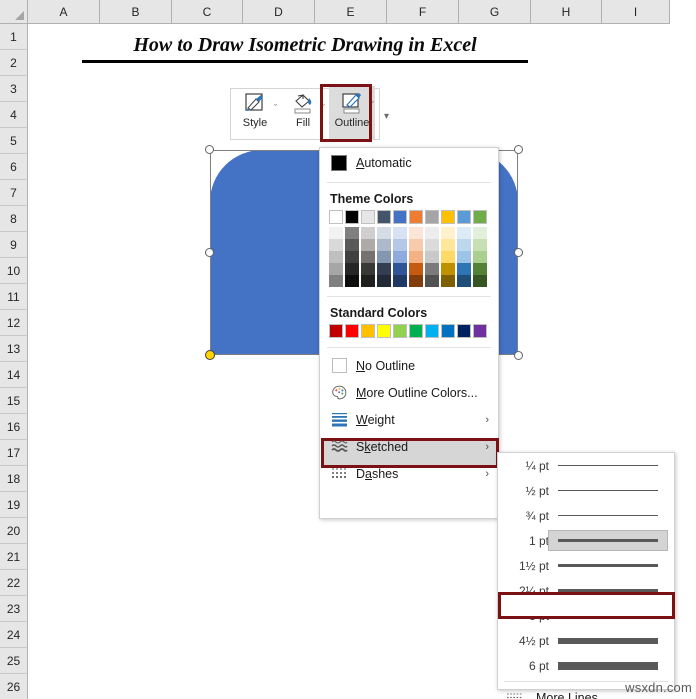 The height and width of the screenshot is (699, 696). I want to click on resize-handle-middle-right, so click(518, 252).